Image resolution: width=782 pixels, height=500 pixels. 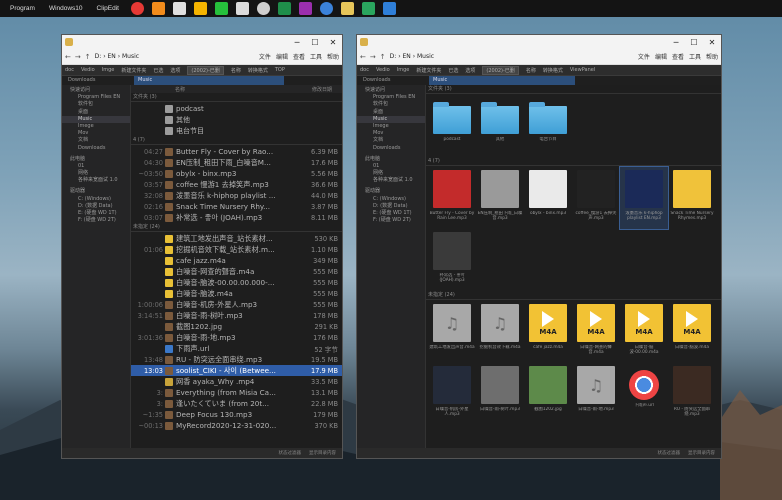 What do you see at coordinates (236, 206) in the screenshot?
I see `file-row: 02:16 Snack Time Nursery Rhy... 3.87 MB` at bounding box center [236, 206].